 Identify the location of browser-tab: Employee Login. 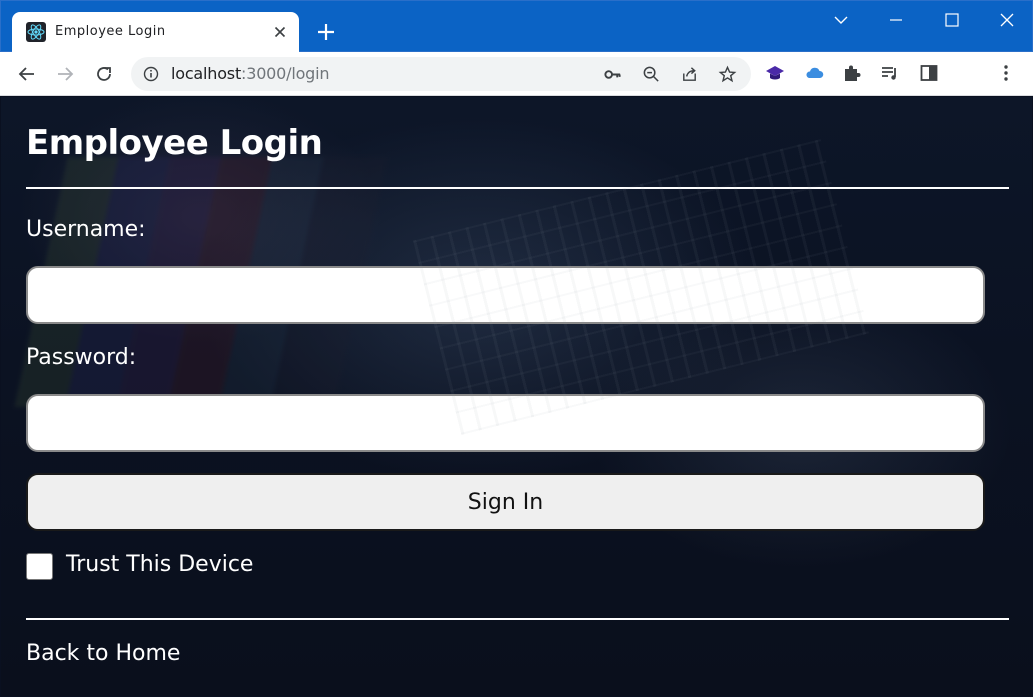
(155, 32).